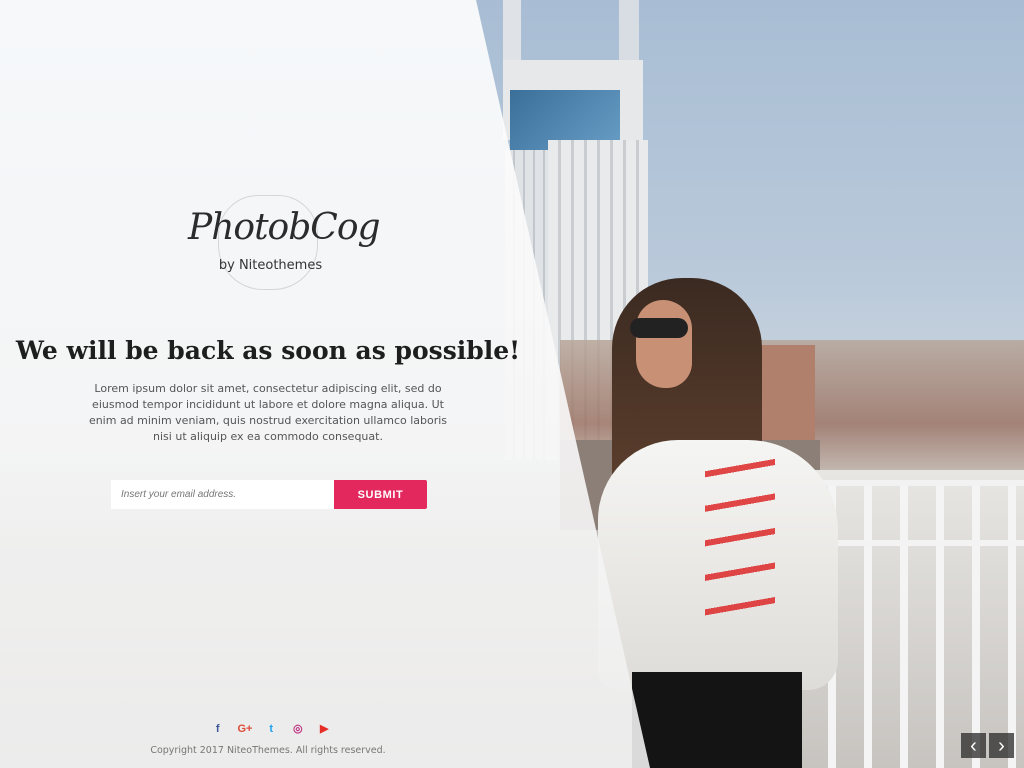  I want to click on page-headline: We will be back as soon as possible!, so click(268, 350).